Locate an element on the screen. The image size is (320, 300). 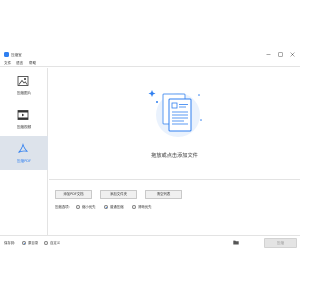
radio-label: 清晰优先 is located at coordinates (145, 207).